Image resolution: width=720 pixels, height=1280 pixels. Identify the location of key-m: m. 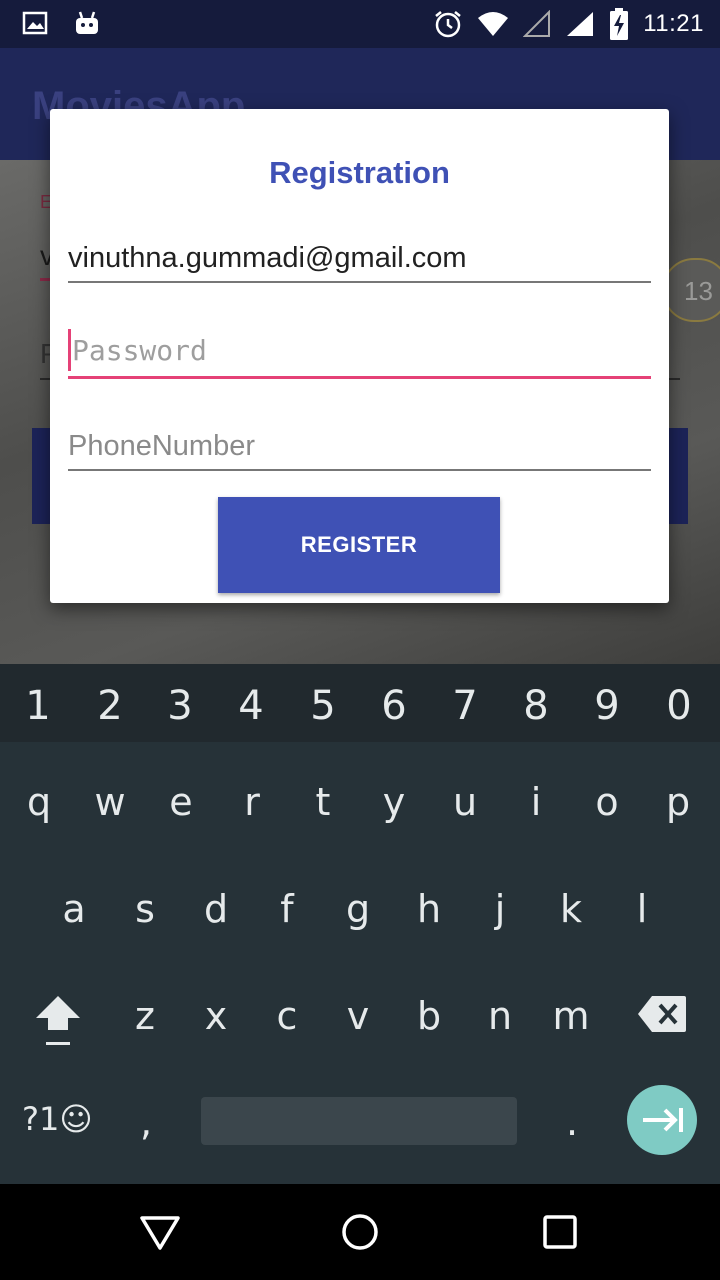
(571, 1016).